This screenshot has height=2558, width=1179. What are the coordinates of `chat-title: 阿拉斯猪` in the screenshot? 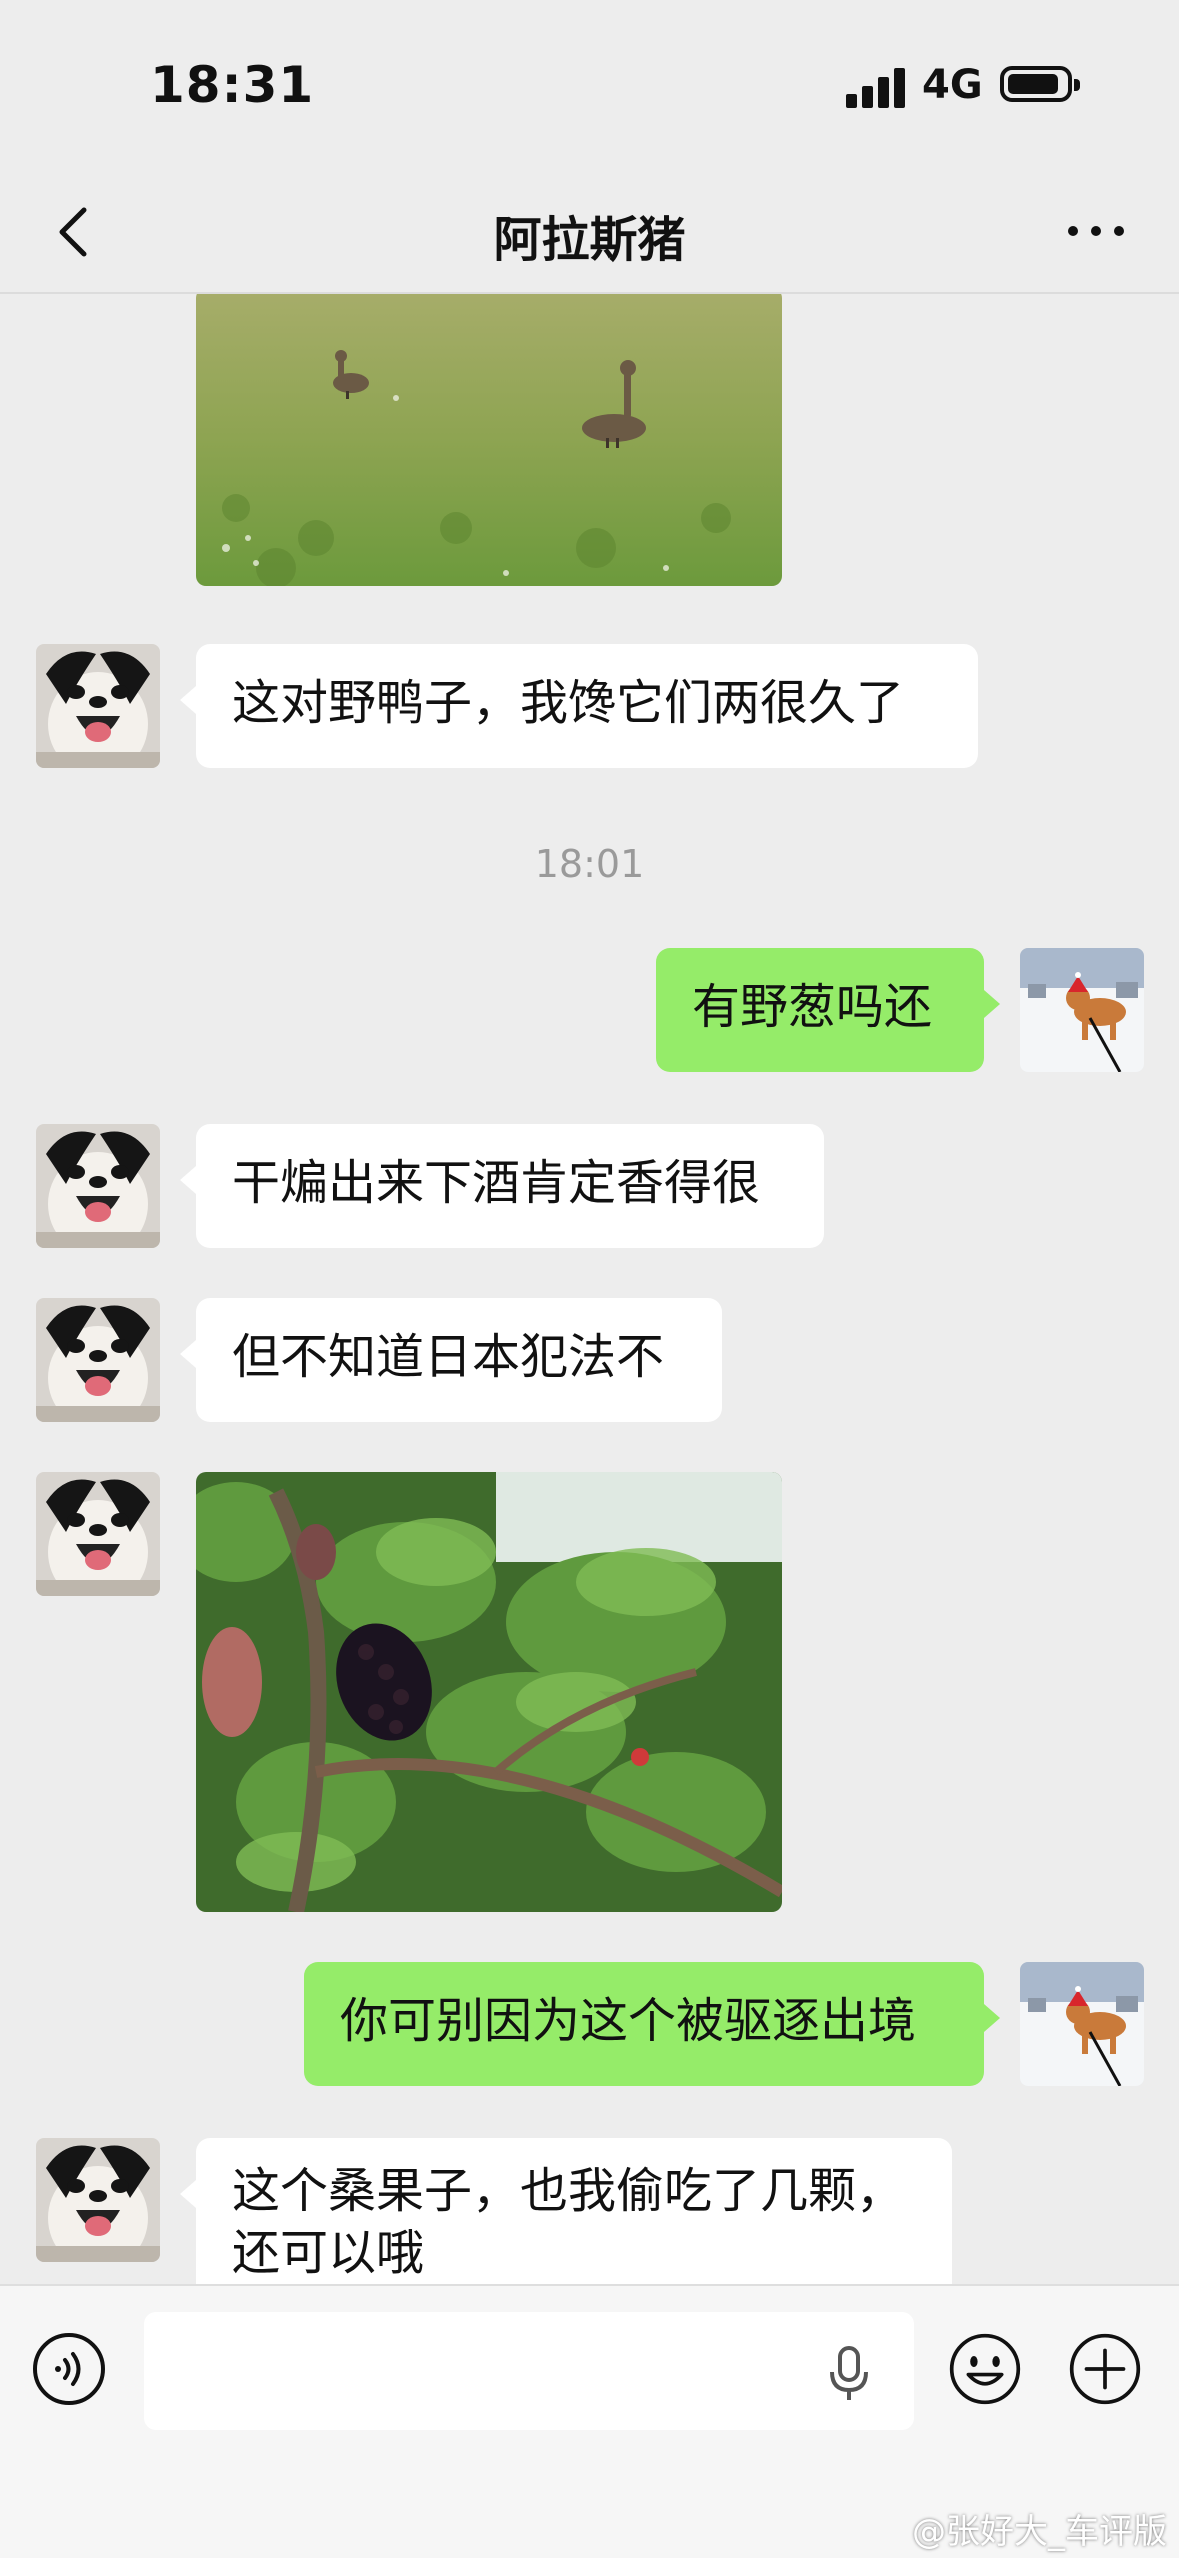 It's located at (589, 240).